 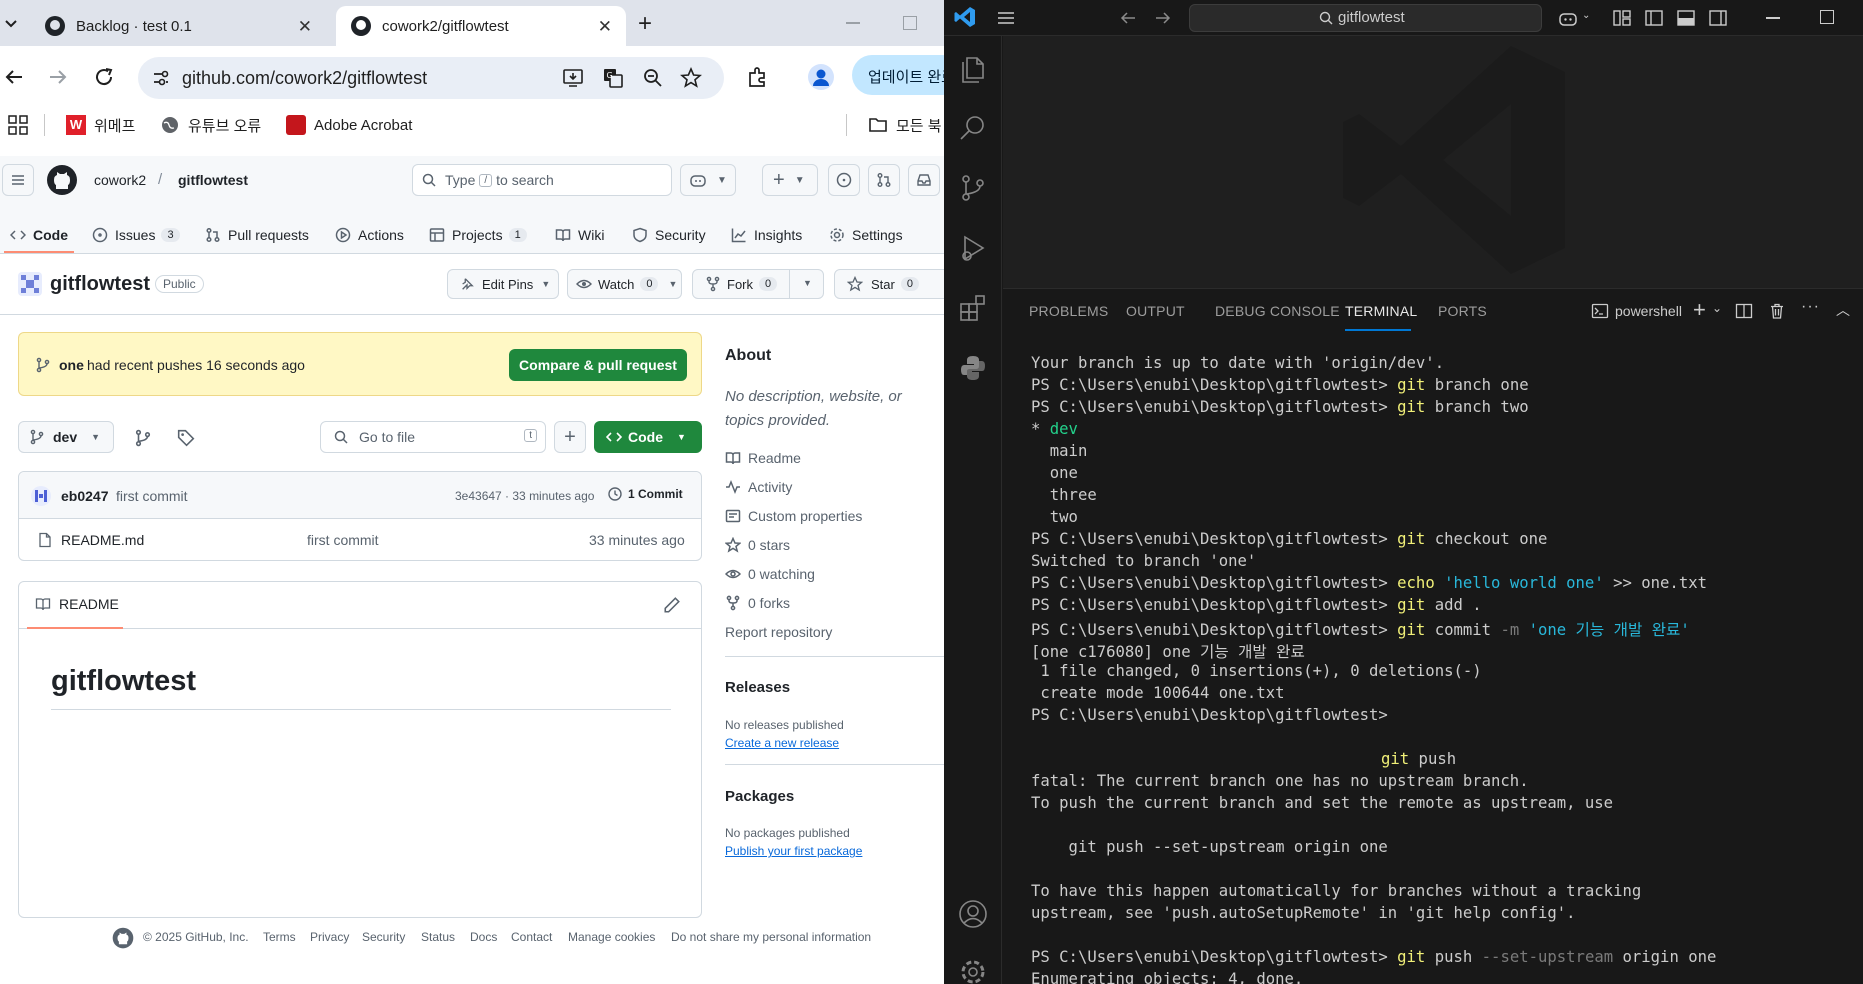 I want to click on go-to-file-input: Go to file t, so click(x=433, y=437).